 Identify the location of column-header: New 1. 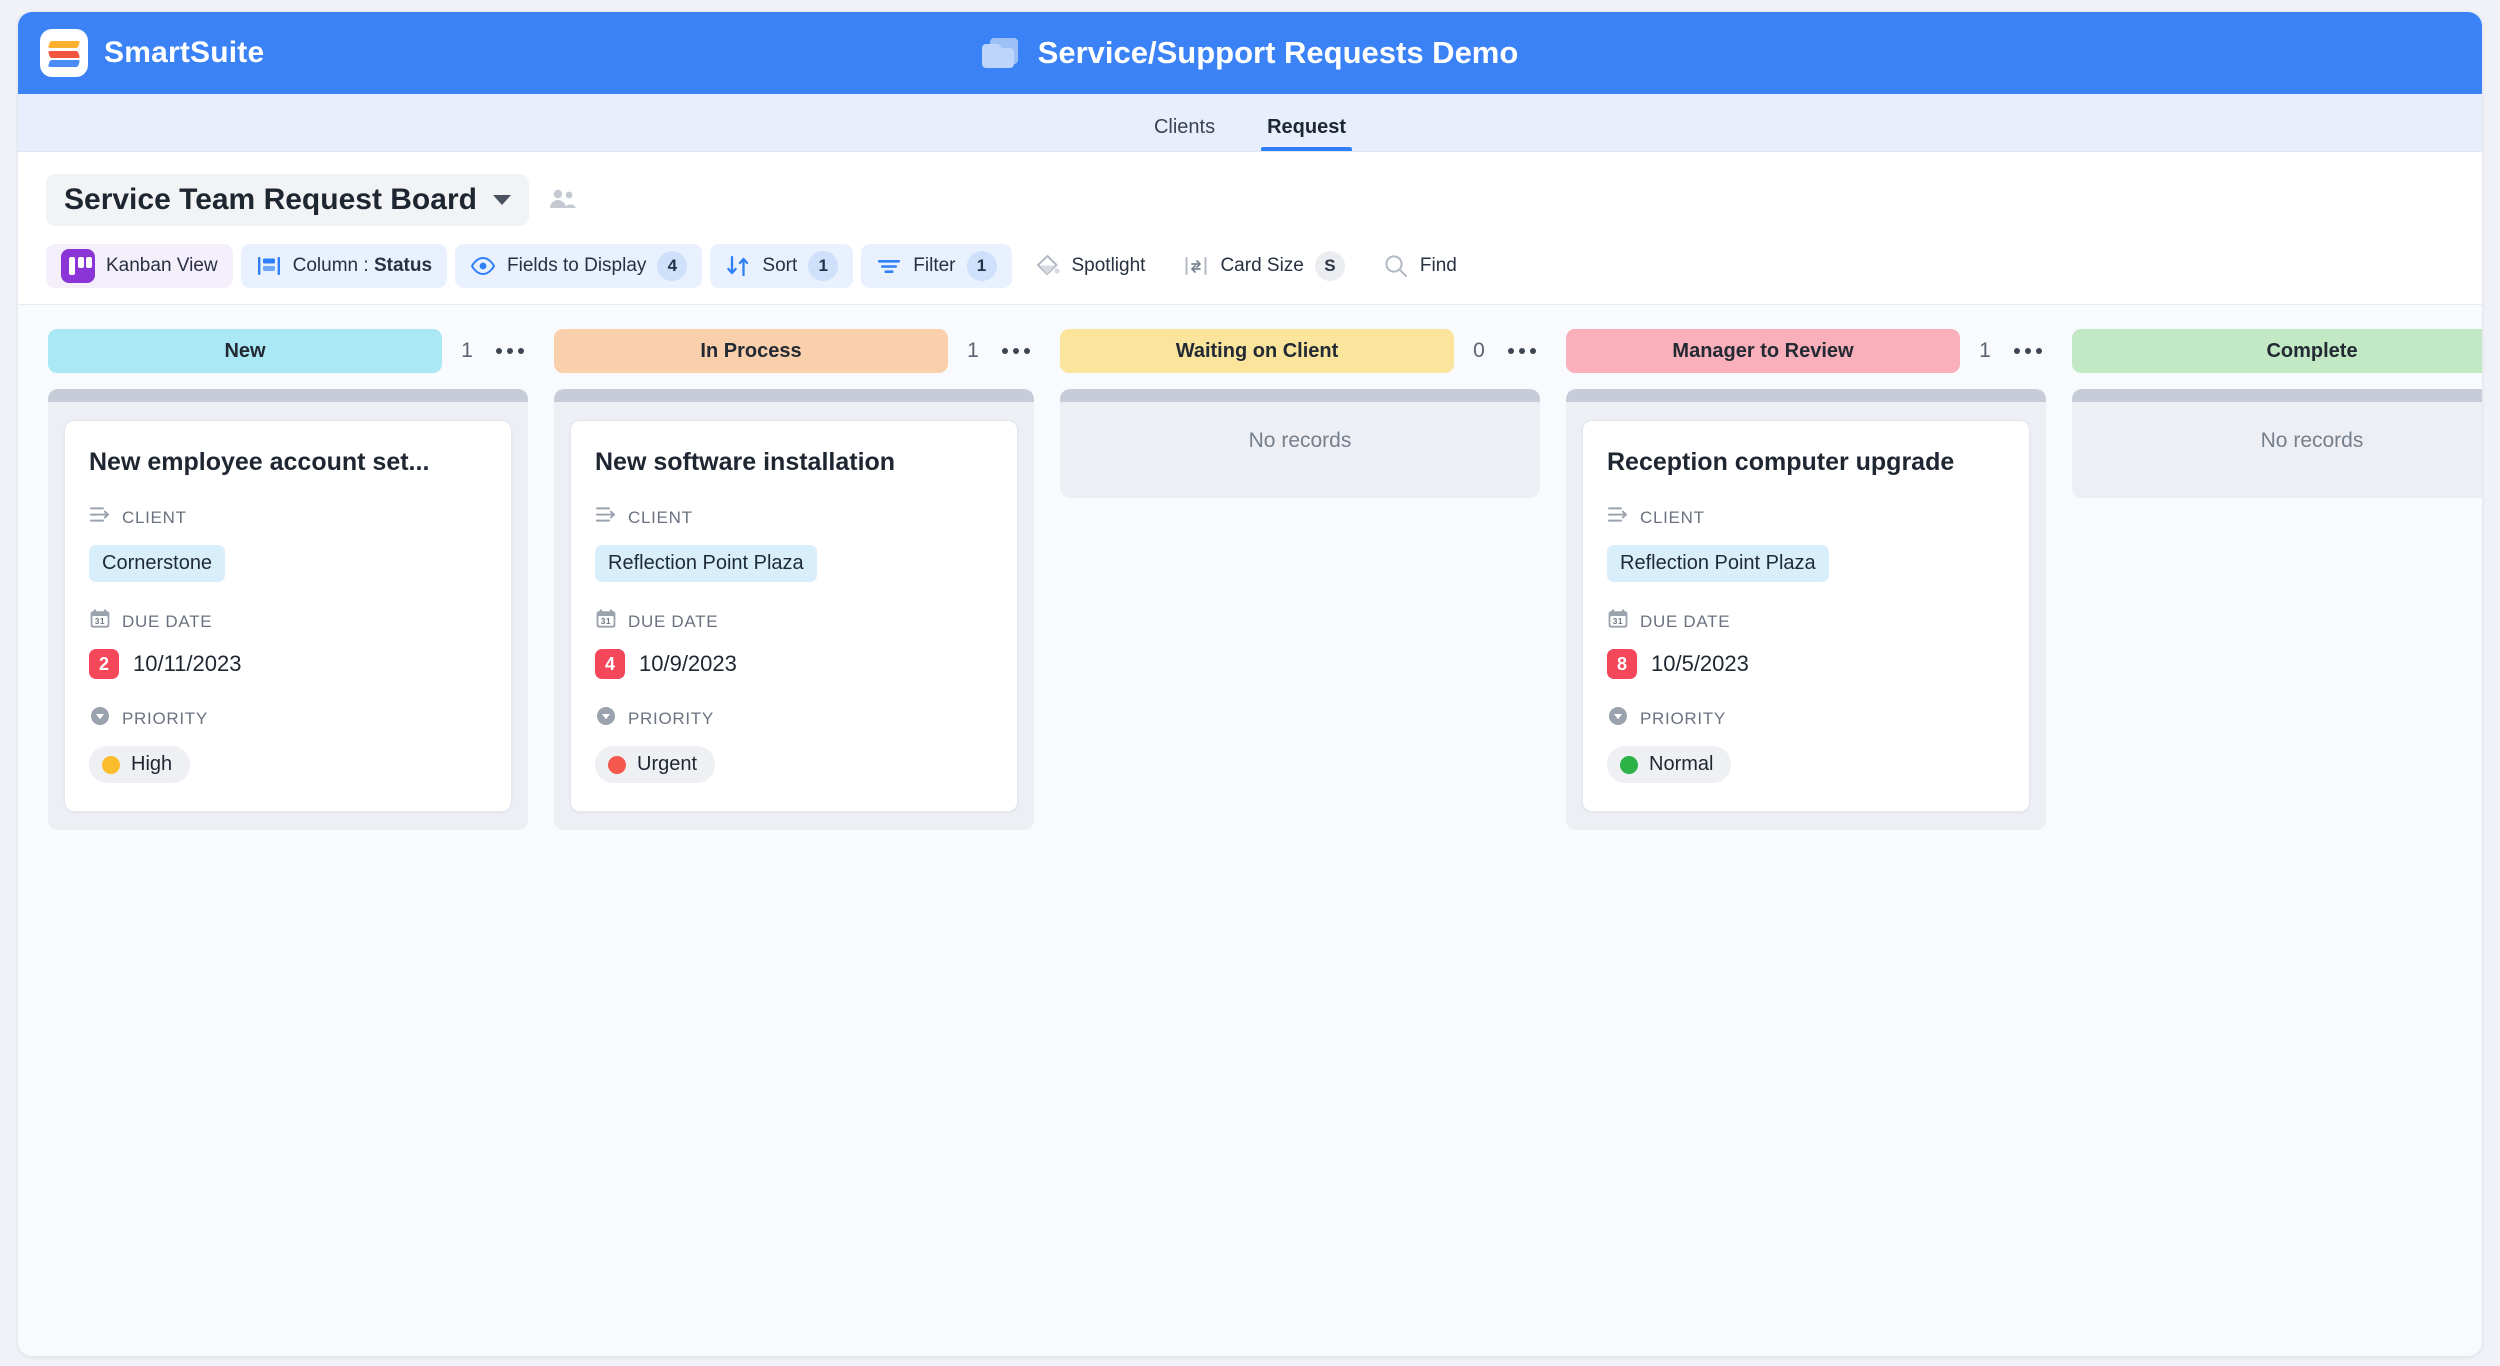
(288, 359).